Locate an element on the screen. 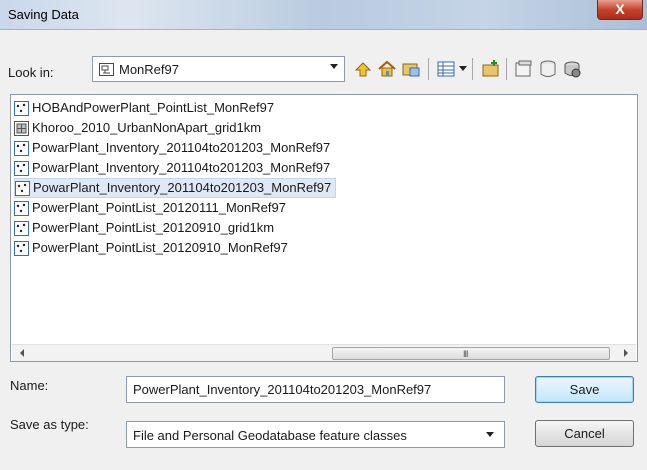 The width and height of the screenshot is (647, 470). look-in-dropdown: MonRef97 is located at coordinates (218, 69).